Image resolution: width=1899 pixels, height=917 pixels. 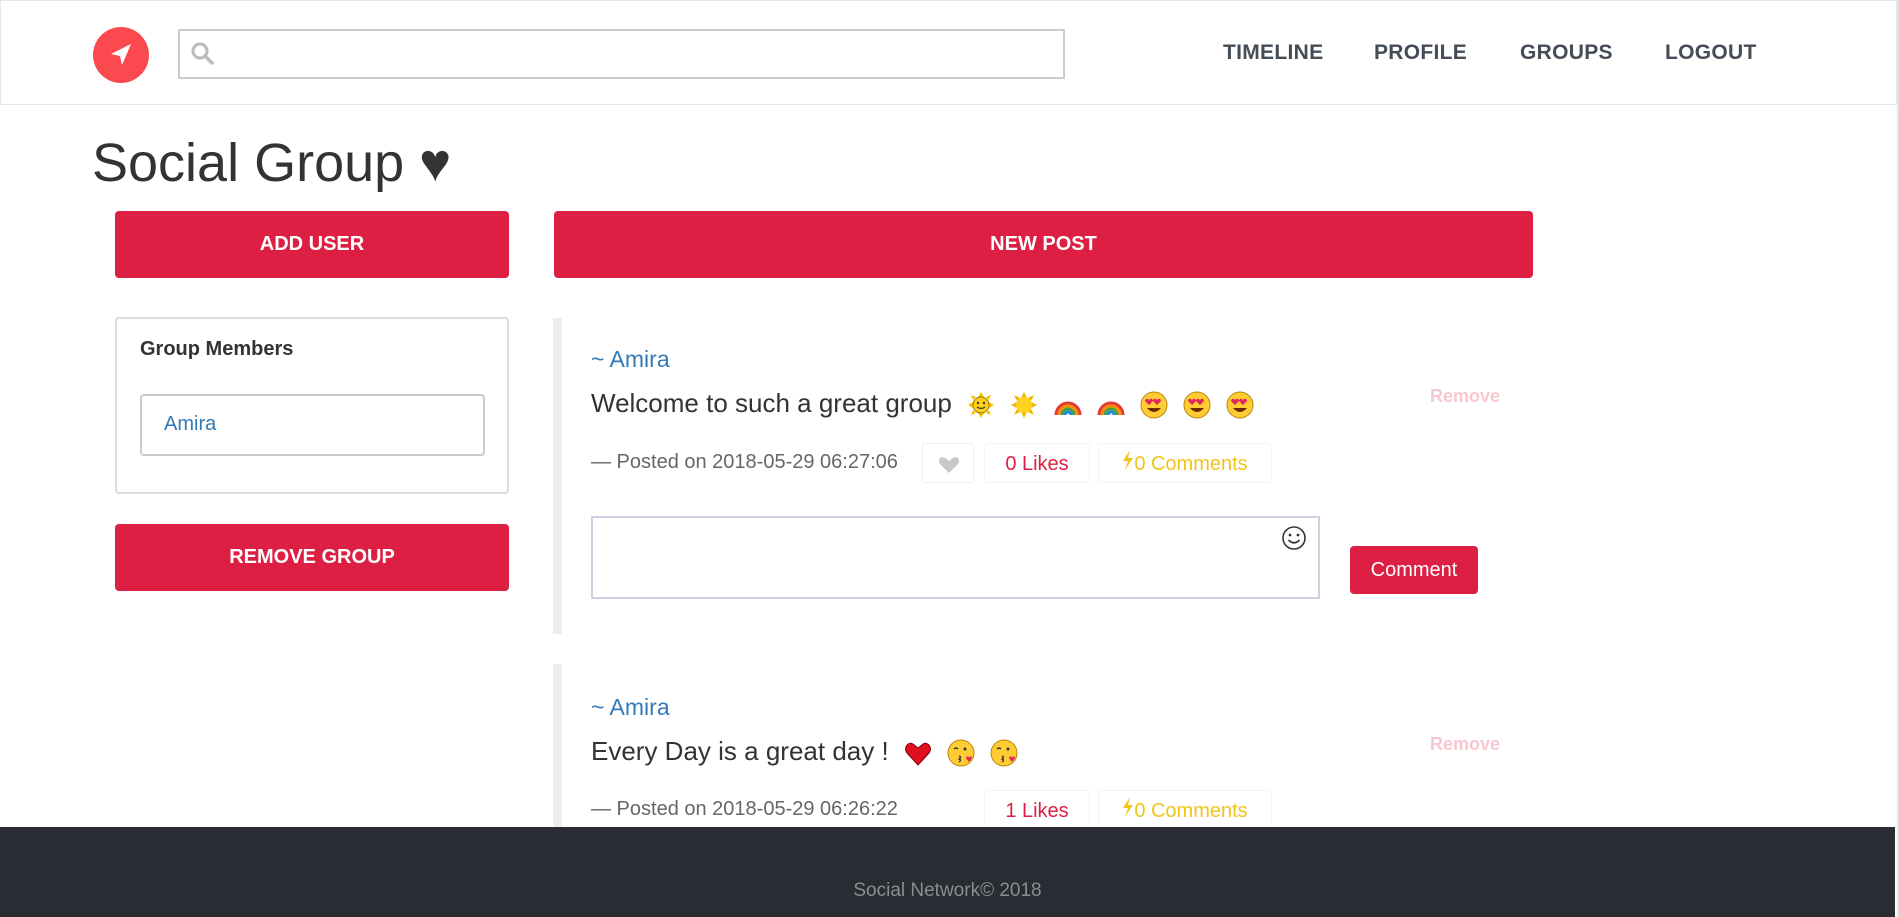 I want to click on member-name: Amira, so click(x=190, y=424).